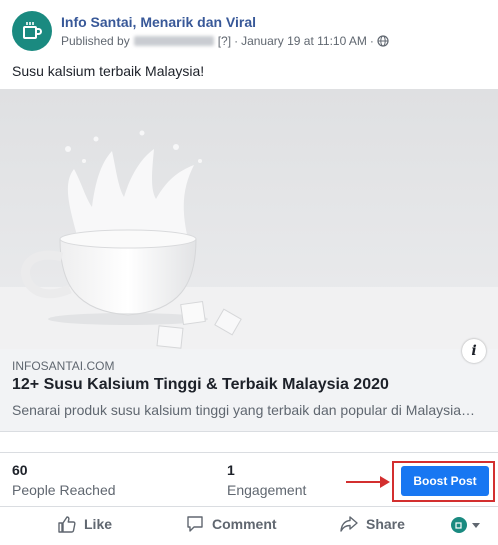 The width and height of the screenshot is (498, 545). What do you see at coordinates (64, 490) in the screenshot?
I see `reach-label: People Reached` at bounding box center [64, 490].